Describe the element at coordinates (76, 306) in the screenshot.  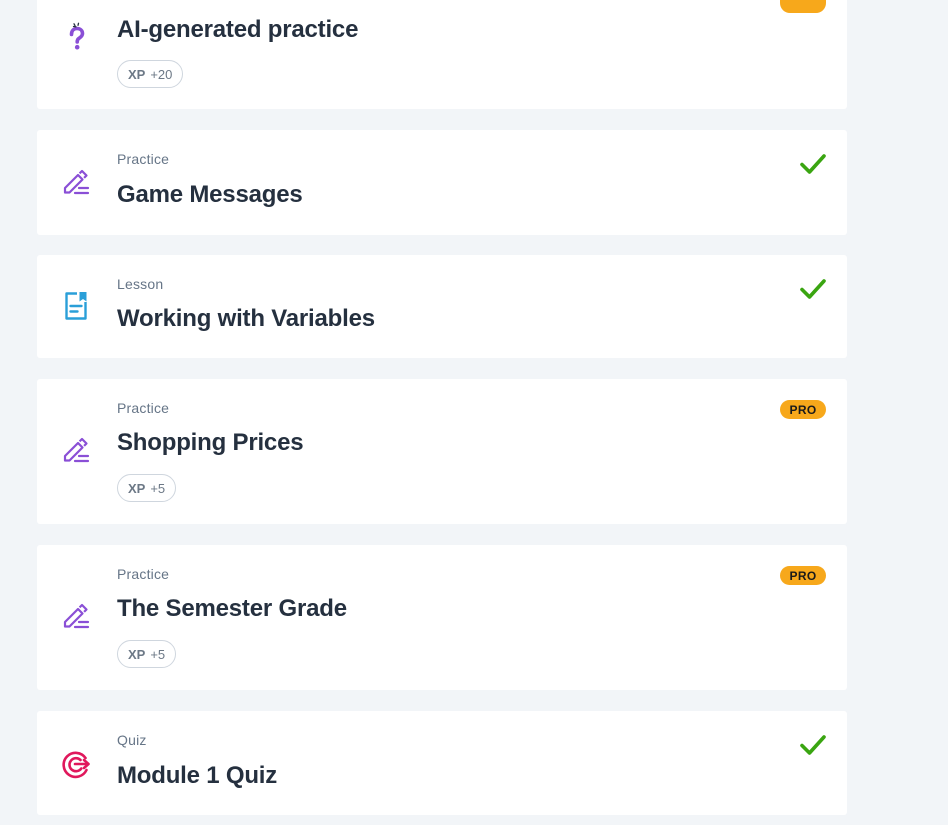
I see `document-bookmark-icon` at that location.